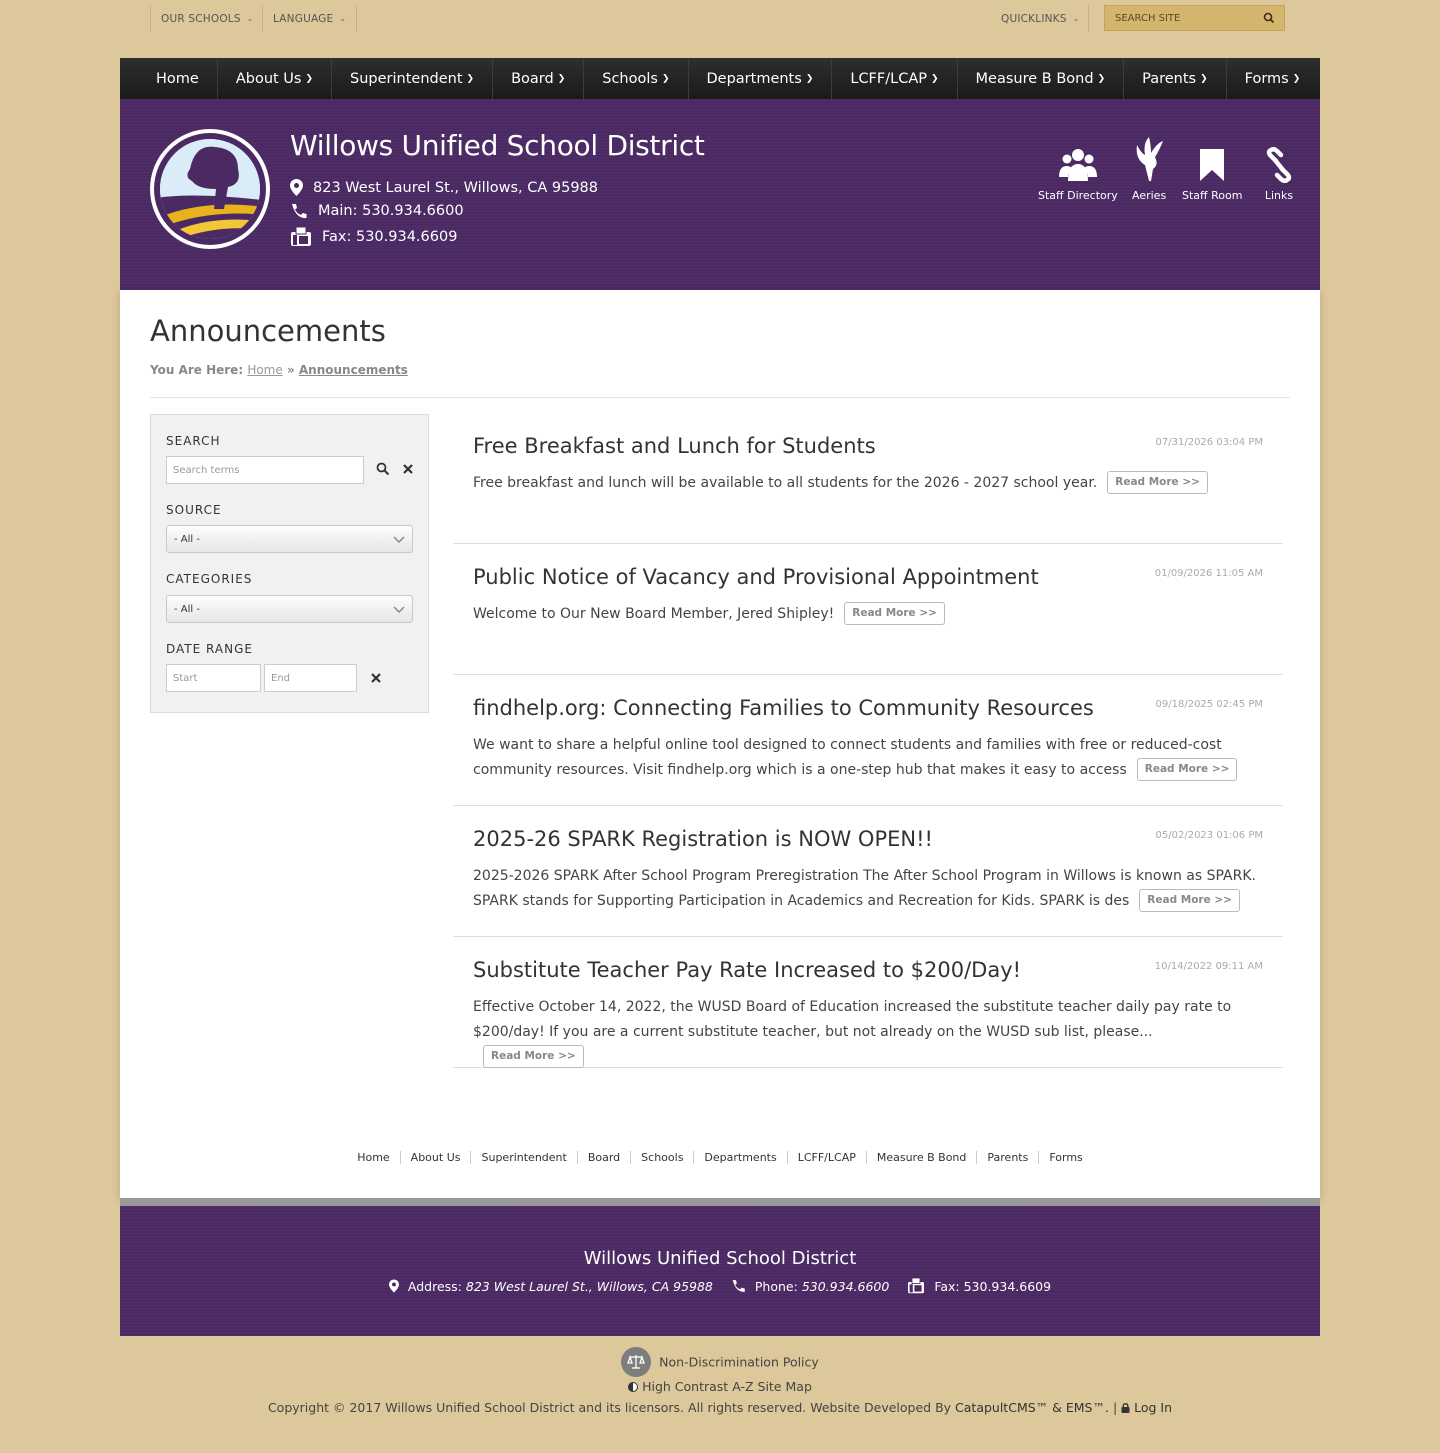 The image size is (1440, 1453). What do you see at coordinates (772, 1386) in the screenshot?
I see `site-map-link: A-Z Site Map` at bounding box center [772, 1386].